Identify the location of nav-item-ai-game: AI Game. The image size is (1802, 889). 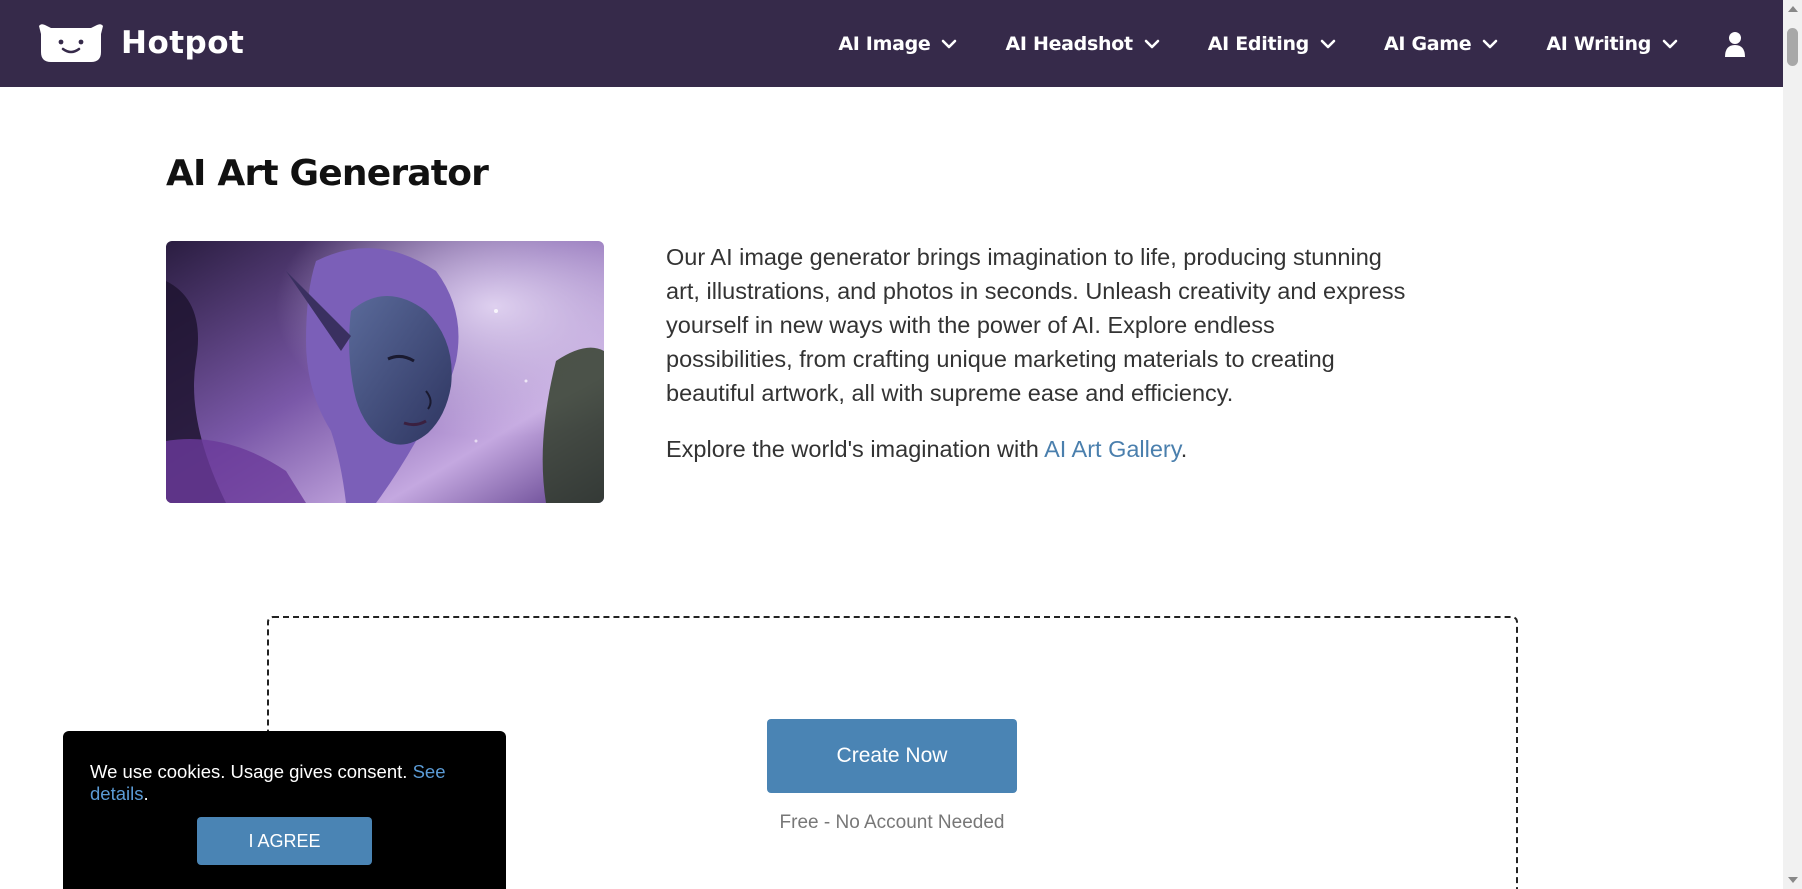
(1441, 44).